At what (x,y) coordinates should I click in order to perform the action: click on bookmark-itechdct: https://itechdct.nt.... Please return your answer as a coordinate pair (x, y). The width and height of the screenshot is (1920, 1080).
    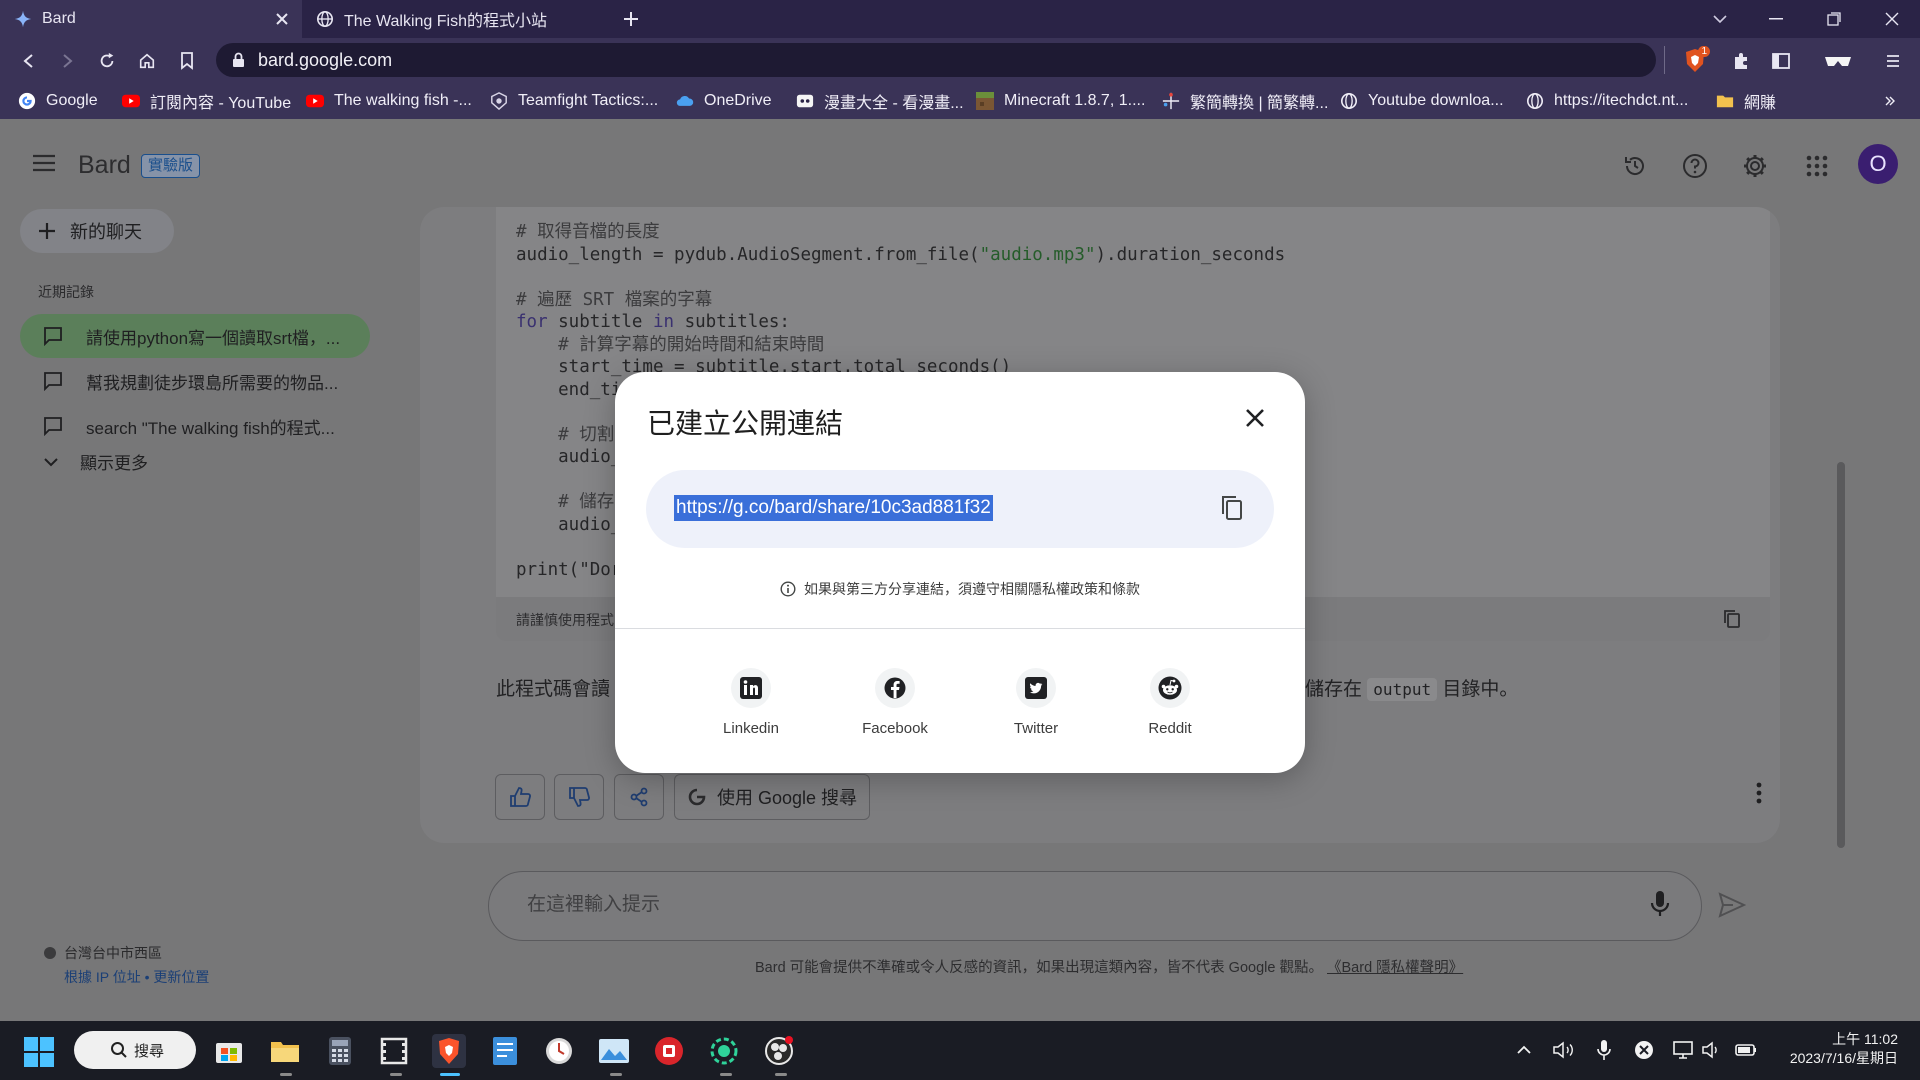
    Looking at the image, I should click on (1607, 101).